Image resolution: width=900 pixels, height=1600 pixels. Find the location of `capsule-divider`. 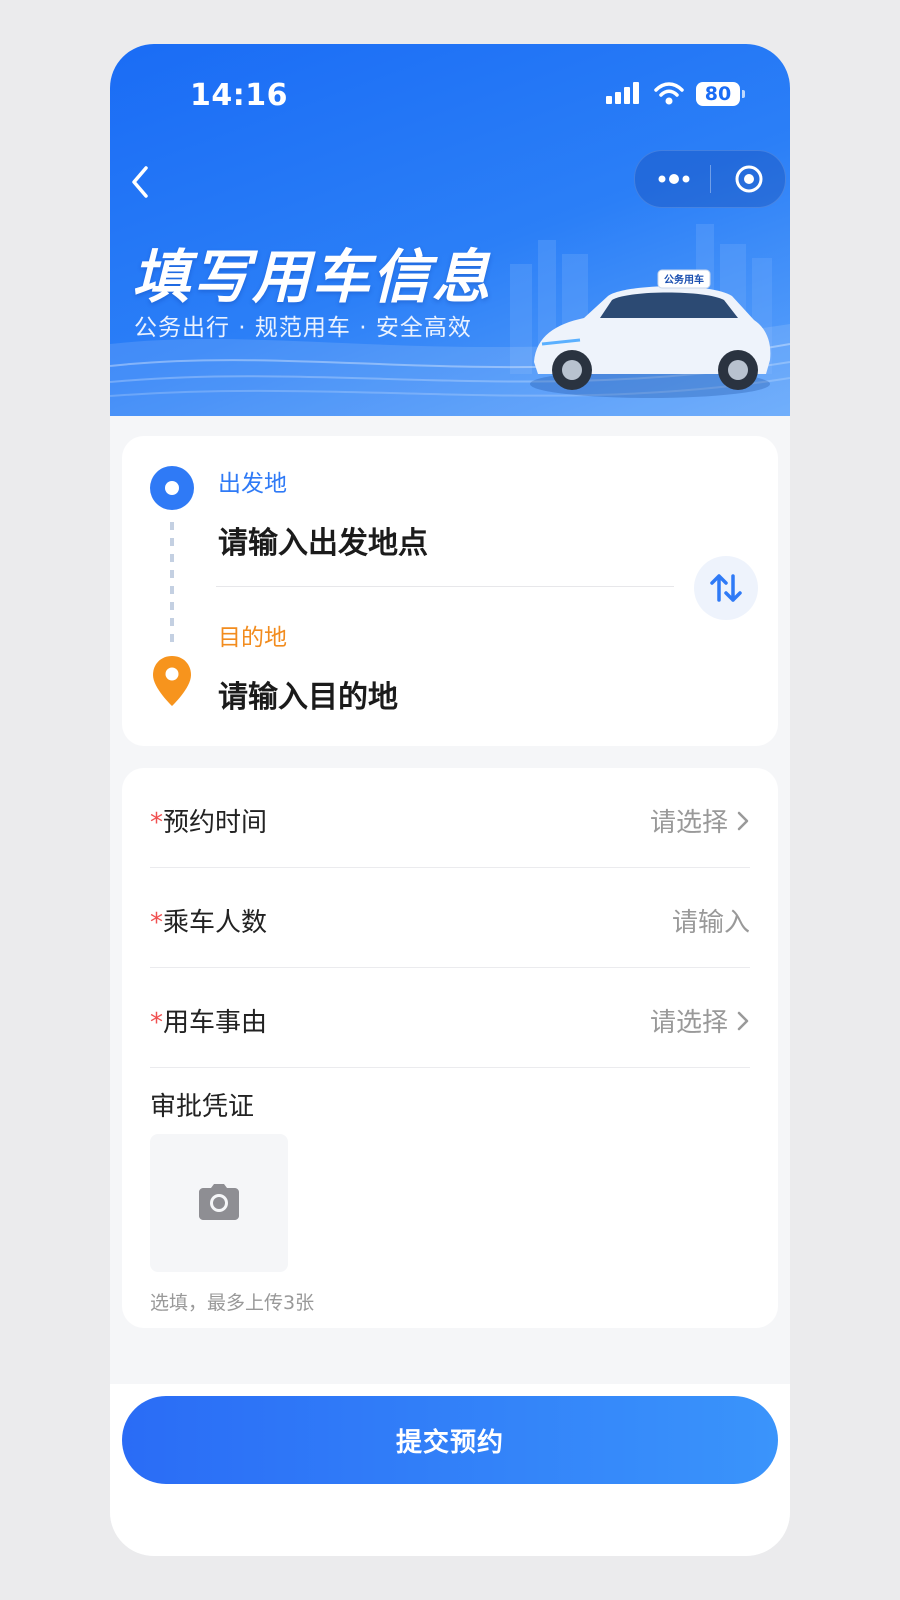

capsule-divider is located at coordinates (710, 179).